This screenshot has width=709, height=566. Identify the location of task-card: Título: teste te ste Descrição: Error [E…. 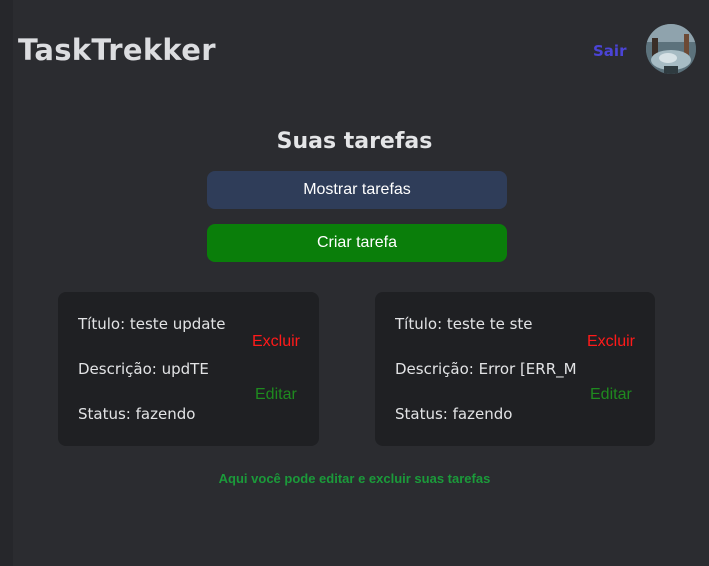
(515, 369).